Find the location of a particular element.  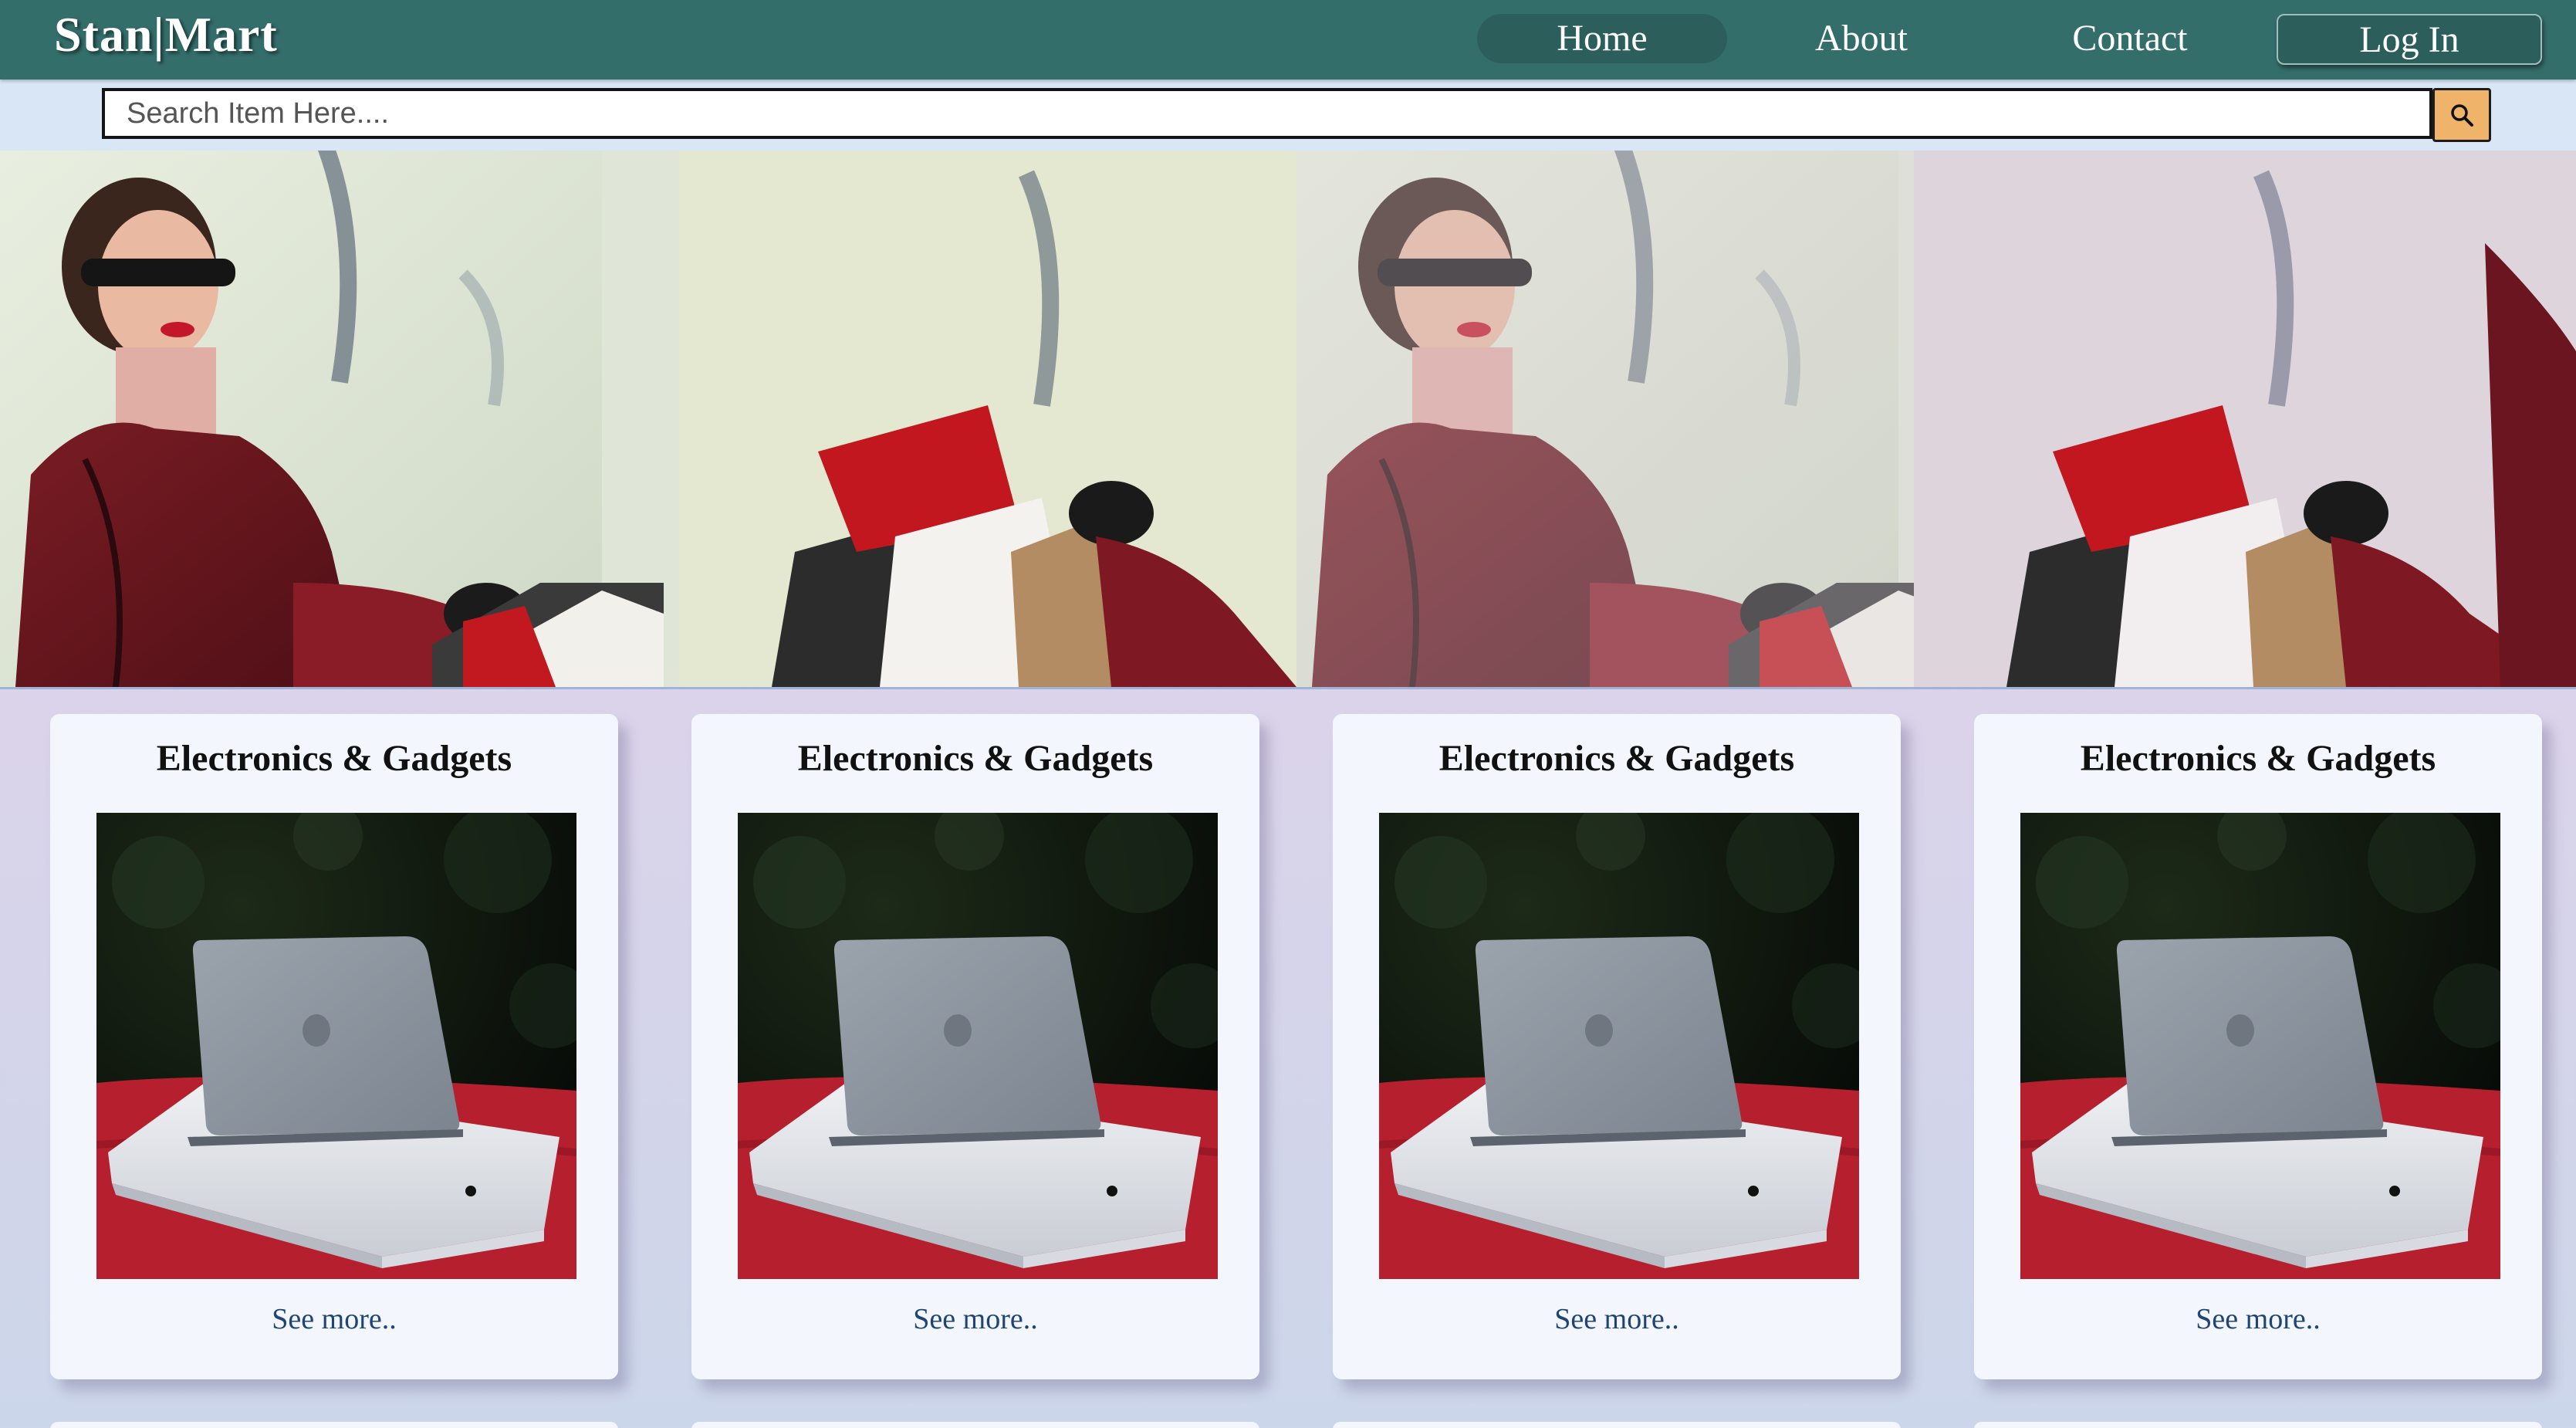

search-icon is located at coordinates (2462, 115).